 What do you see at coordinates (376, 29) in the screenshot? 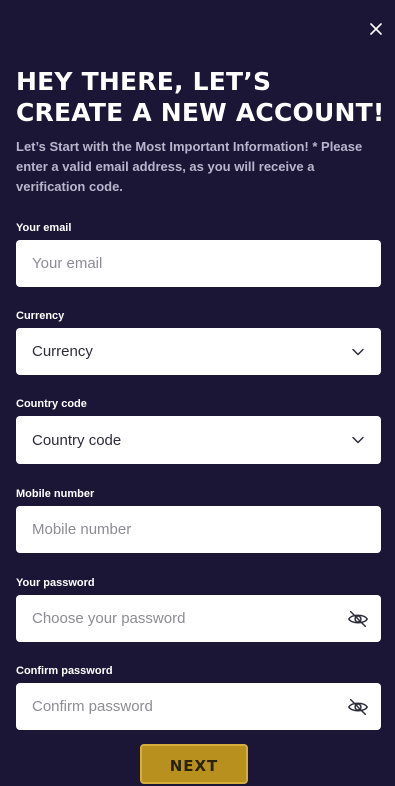
I see `close-icon` at bounding box center [376, 29].